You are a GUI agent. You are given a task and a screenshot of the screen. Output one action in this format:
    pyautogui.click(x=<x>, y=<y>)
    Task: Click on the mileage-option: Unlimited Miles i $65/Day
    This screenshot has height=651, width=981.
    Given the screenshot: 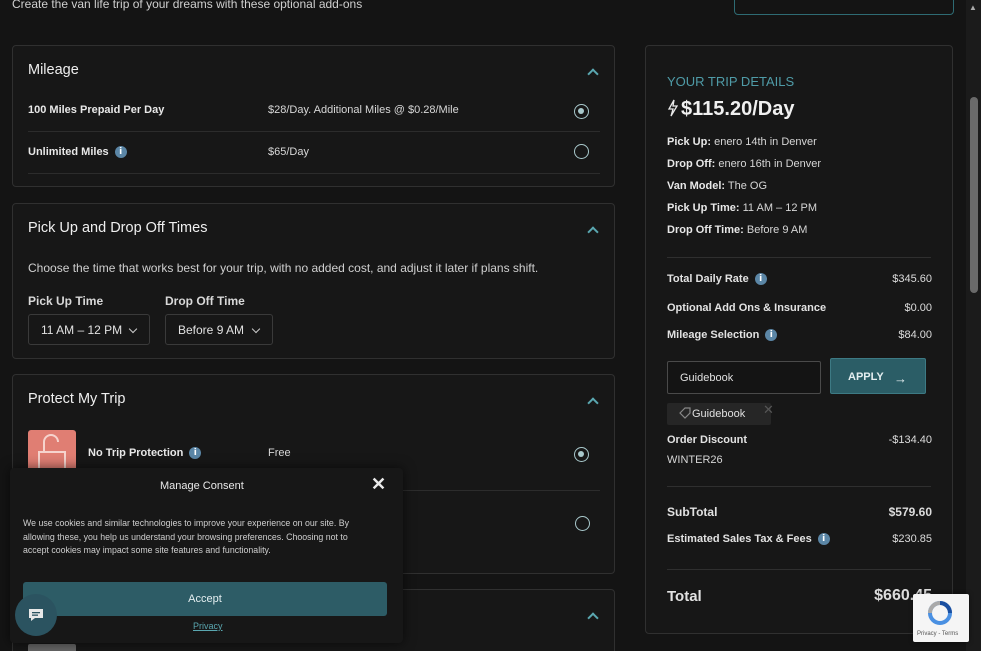 What is the action you would take?
    pyautogui.click(x=314, y=153)
    